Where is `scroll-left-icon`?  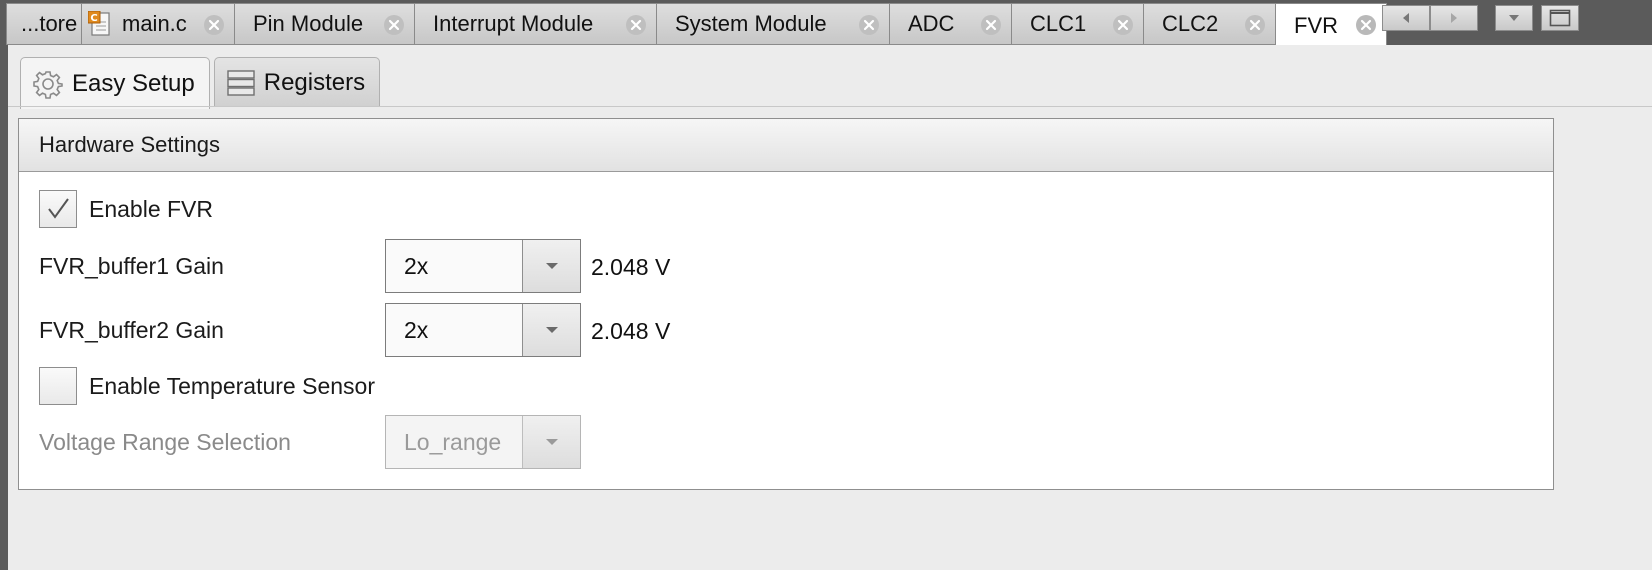
scroll-left-icon is located at coordinates (1406, 18).